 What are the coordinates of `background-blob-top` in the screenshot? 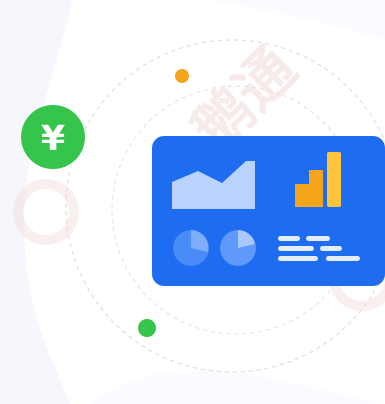 It's located at (297, 20).